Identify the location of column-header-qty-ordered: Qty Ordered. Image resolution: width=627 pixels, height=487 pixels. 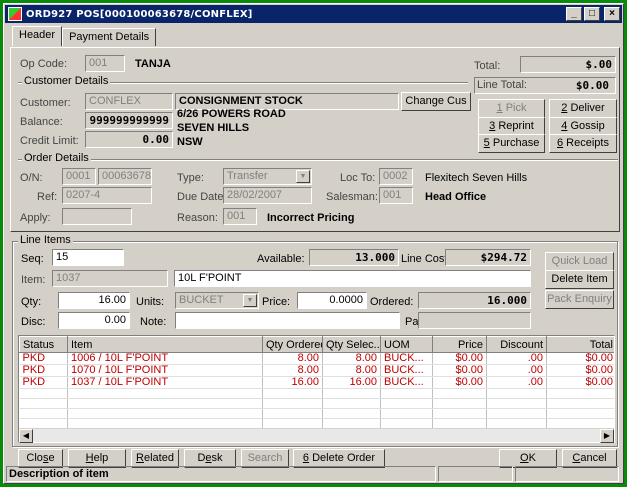
(292, 344).